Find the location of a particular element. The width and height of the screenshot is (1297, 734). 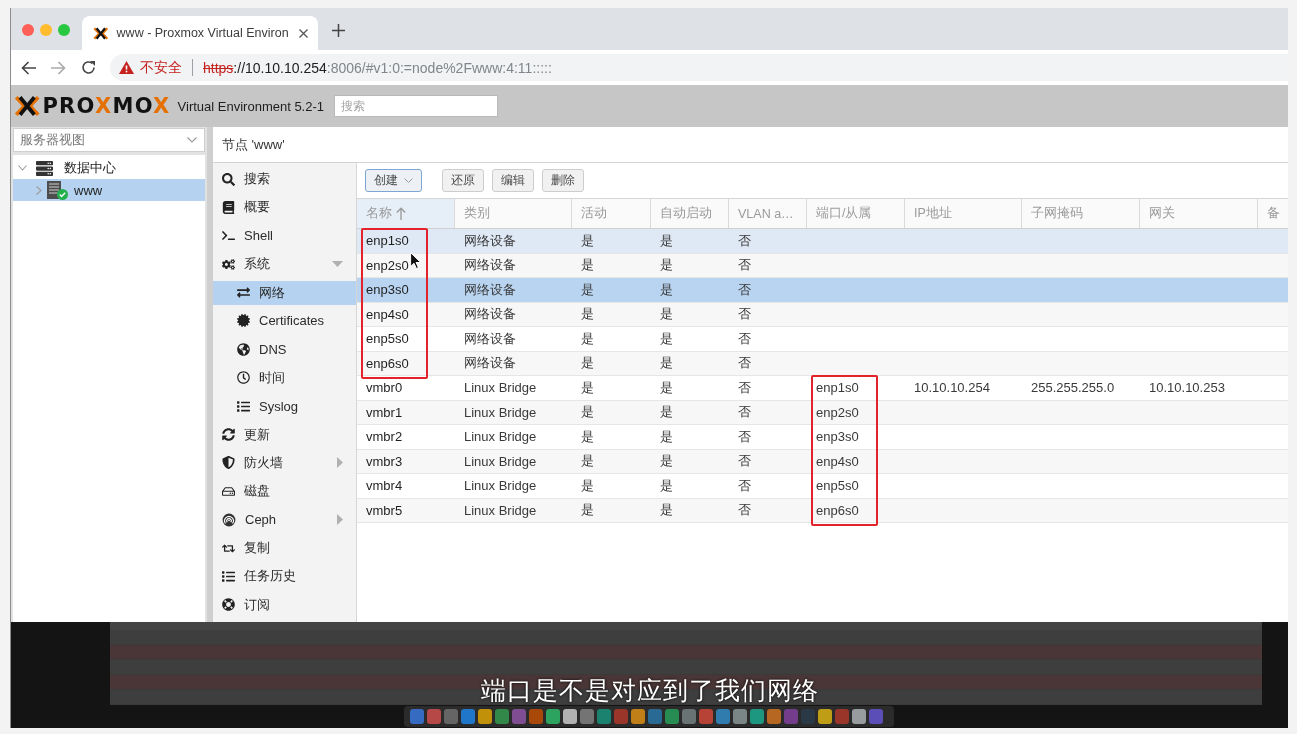

reload-icon is located at coordinates (88, 67).